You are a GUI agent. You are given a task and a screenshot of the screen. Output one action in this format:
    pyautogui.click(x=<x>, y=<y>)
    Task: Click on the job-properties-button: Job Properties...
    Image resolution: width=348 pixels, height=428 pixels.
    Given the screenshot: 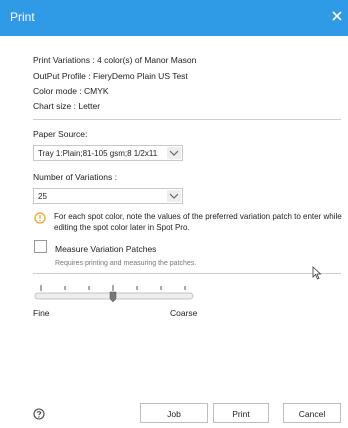 What is the action you would take?
    pyautogui.click(x=174, y=415)
    